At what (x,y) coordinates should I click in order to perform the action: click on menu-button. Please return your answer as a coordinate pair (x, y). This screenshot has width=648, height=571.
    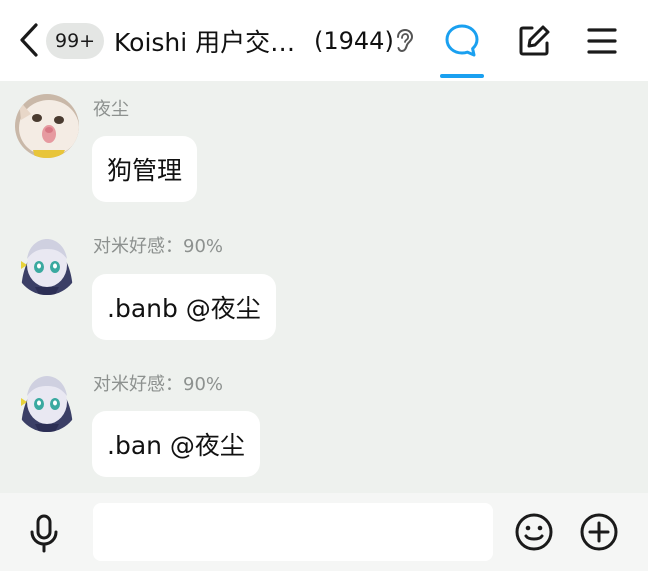
    Looking at the image, I should click on (602, 41).